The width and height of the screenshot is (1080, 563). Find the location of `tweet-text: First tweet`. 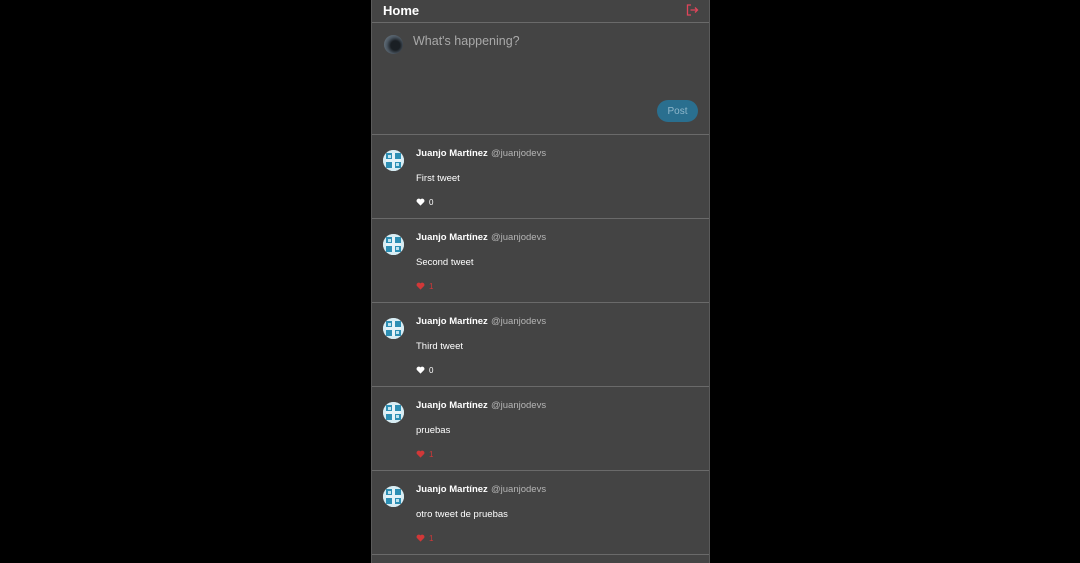

tweet-text: First tweet is located at coordinates (438, 178).